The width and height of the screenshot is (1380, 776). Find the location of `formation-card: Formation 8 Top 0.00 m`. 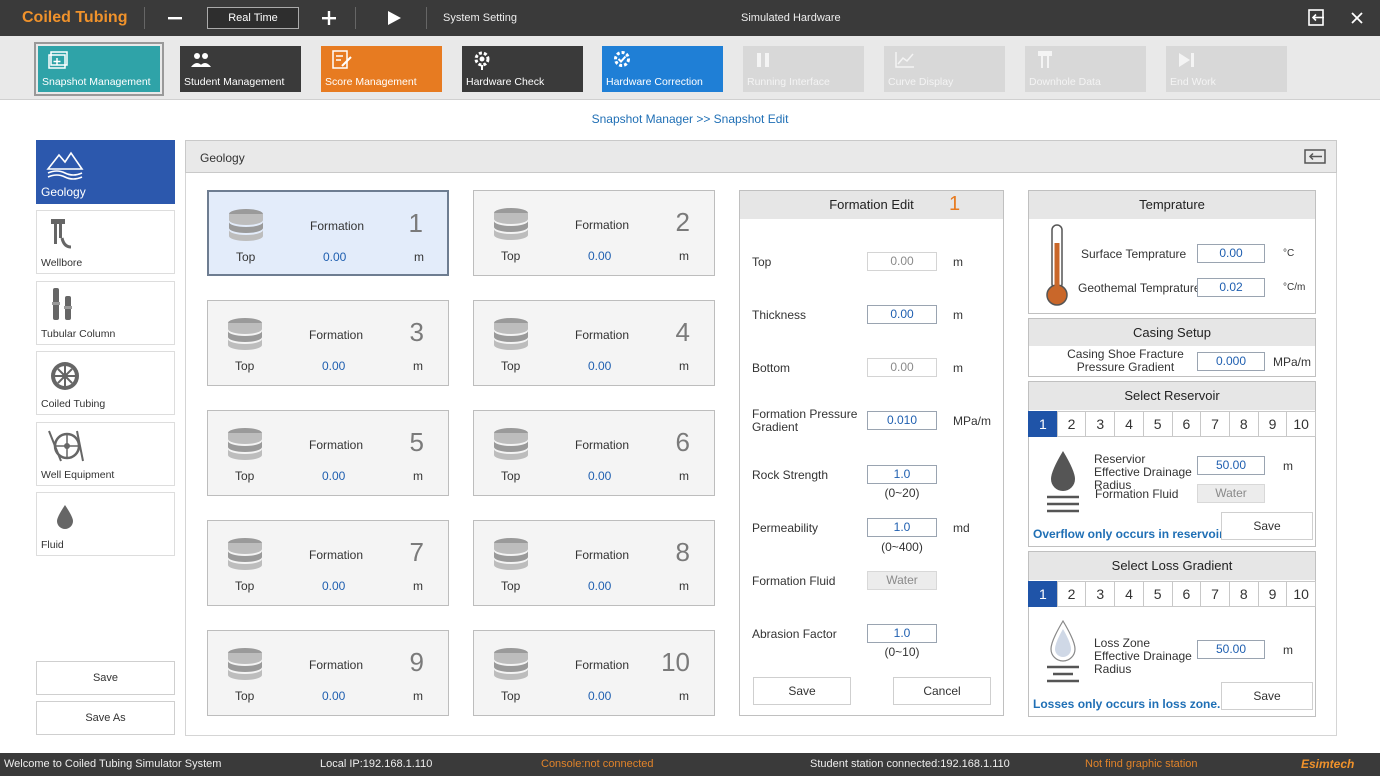

formation-card: Formation 8 Top 0.00 m is located at coordinates (594, 563).